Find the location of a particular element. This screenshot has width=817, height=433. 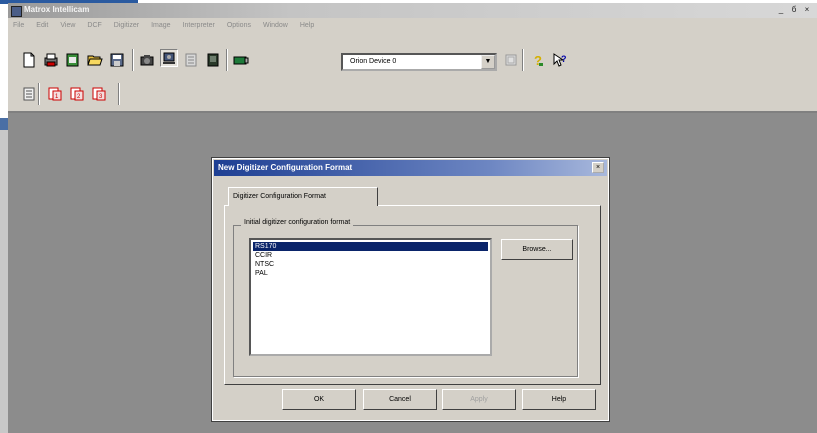

context-help-icon: ? is located at coordinates (560, 60).